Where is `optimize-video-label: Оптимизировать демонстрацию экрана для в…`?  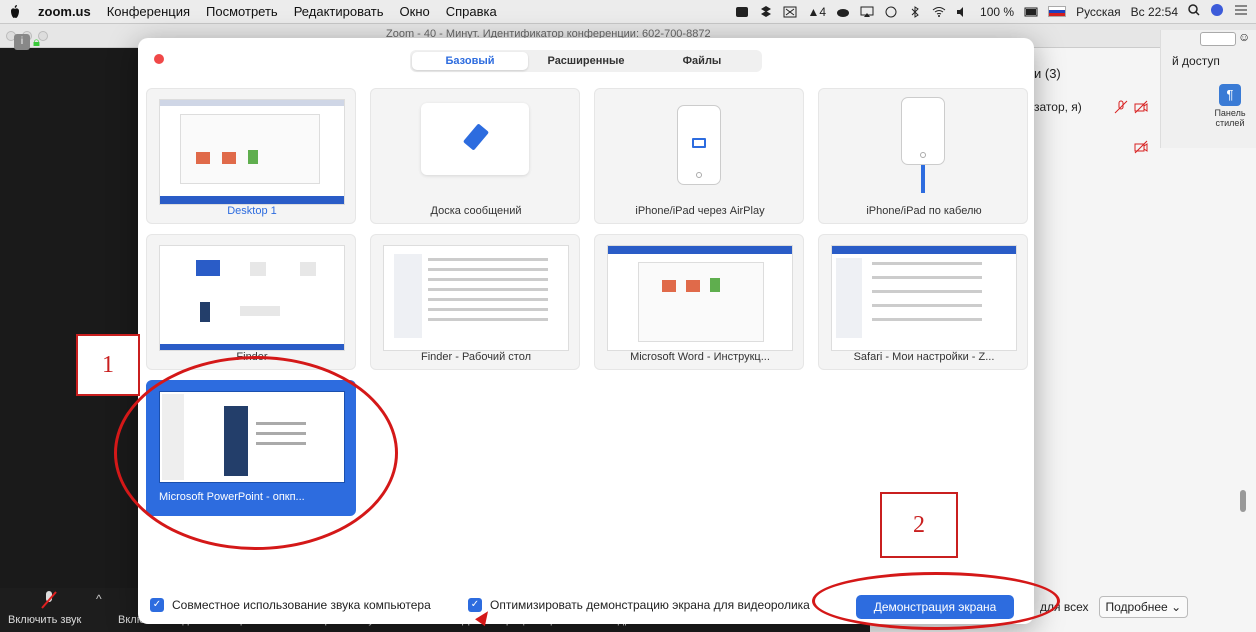
optimize-video-label: Оптимизировать демонстрацию экрана для в… is located at coordinates (650, 605).